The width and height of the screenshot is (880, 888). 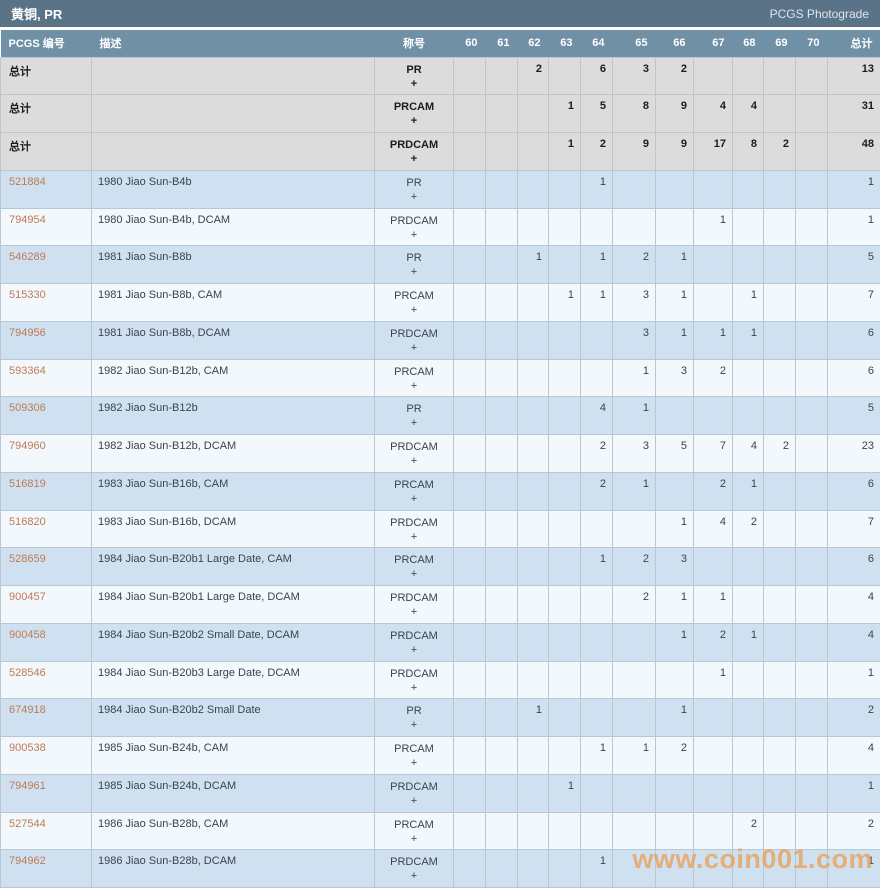 What do you see at coordinates (27, 408) in the screenshot?
I see `pcgs-number-link: 509306` at bounding box center [27, 408].